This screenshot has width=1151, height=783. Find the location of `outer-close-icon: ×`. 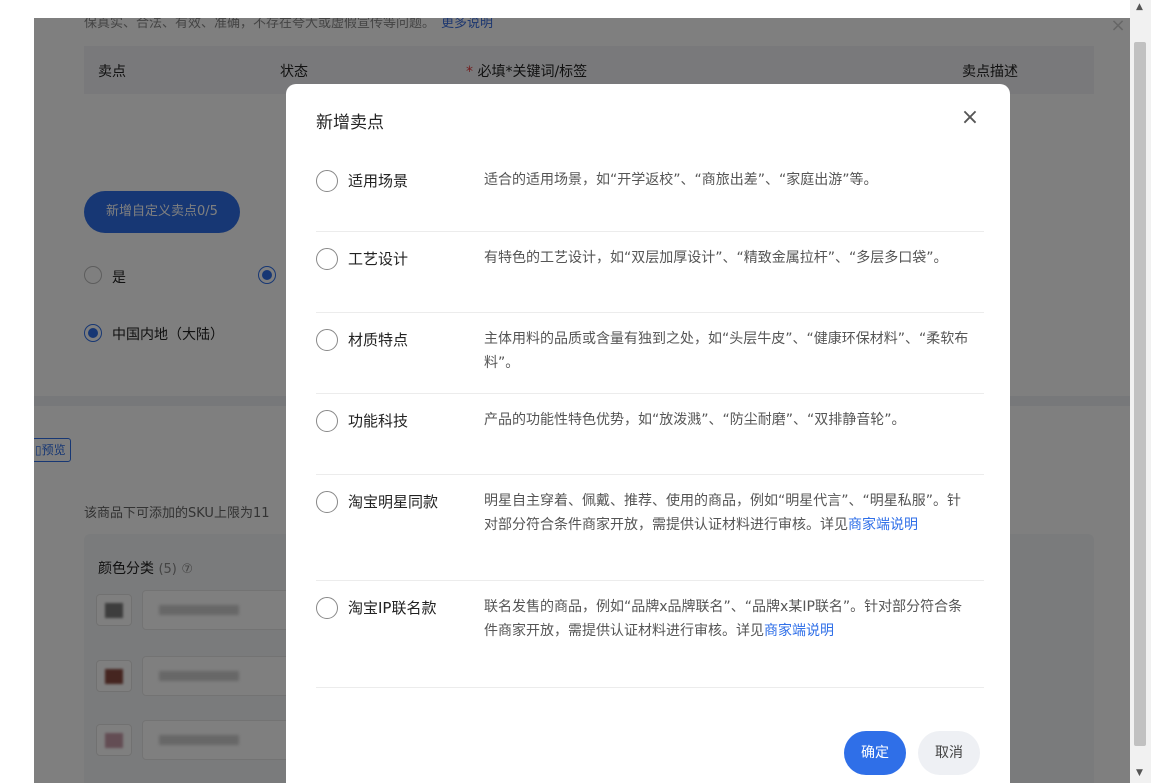

outer-close-icon: × is located at coordinates (1118, 26).